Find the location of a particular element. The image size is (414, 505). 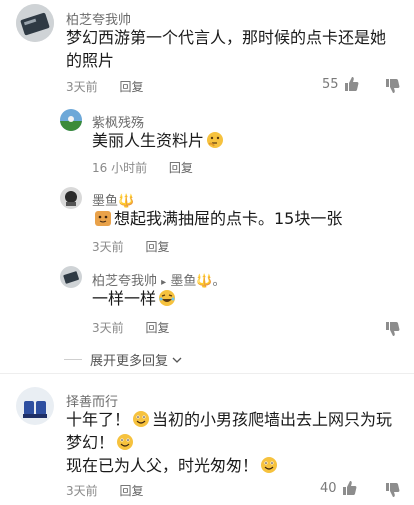

comment-text-line: 梦幻！ is located at coordinates (236, 442).